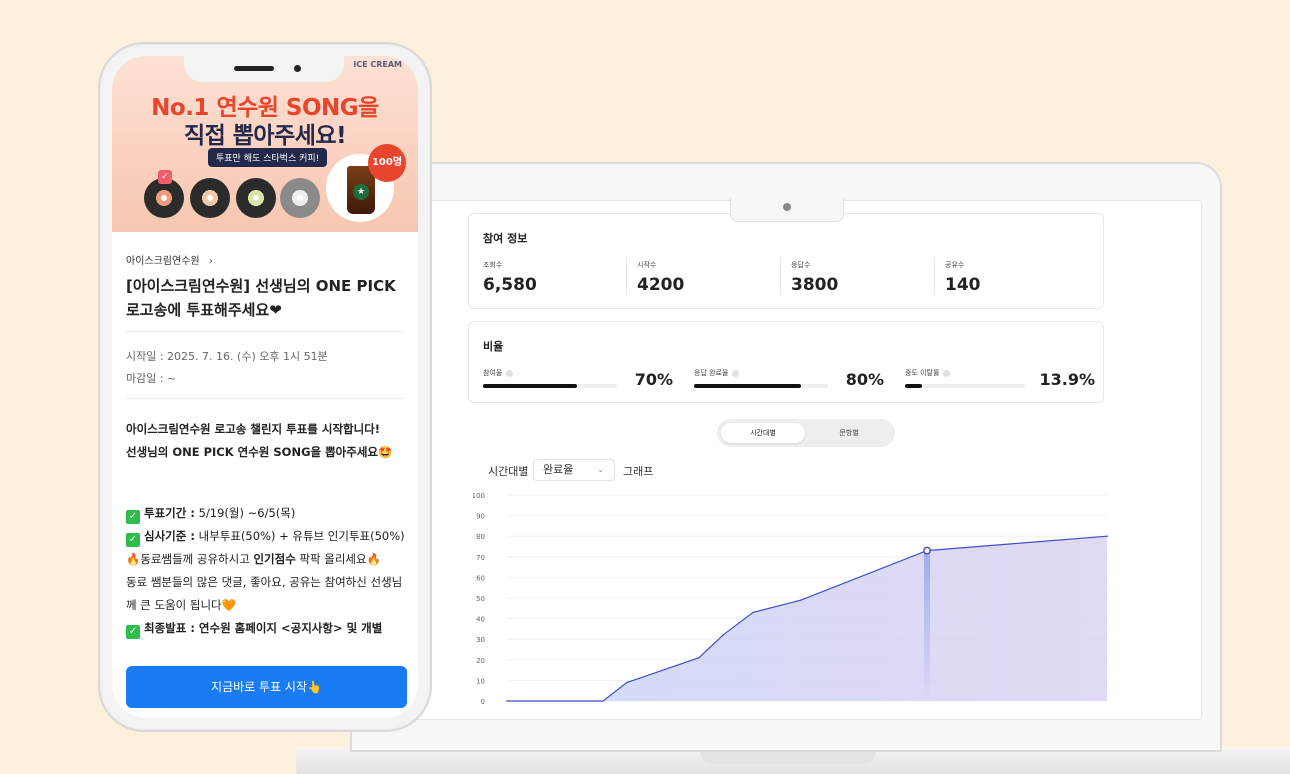 This screenshot has height=774, width=1290. I want to click on camera-icon, so click(787, 207).